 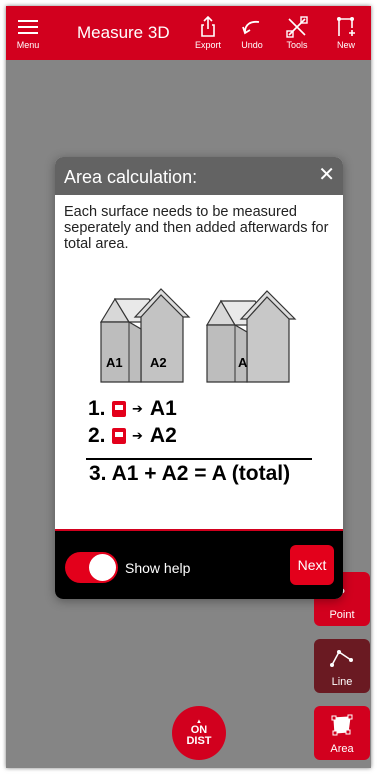 What do you see at coordinates (326, 175) in the screenshot?
I see `close-icon: ✕` at bounding box center [326, 175].